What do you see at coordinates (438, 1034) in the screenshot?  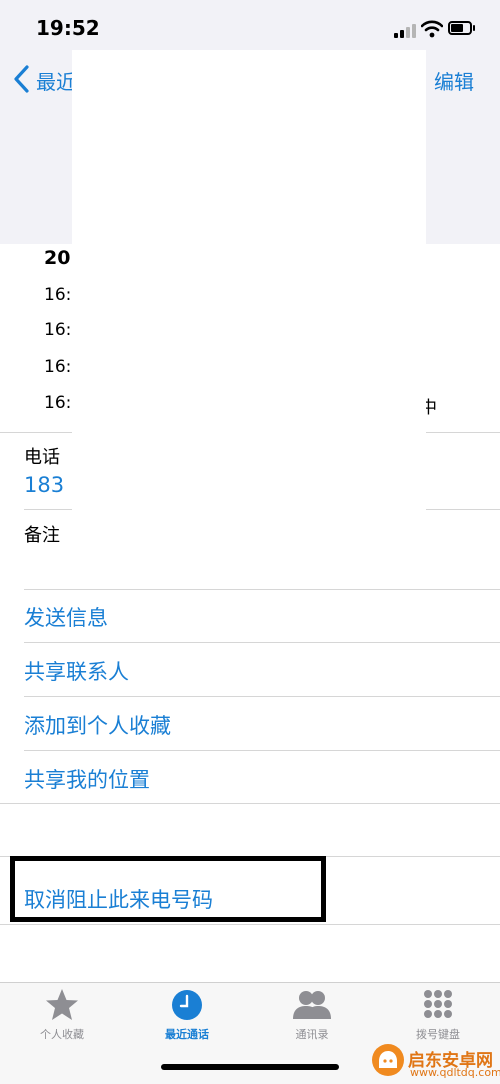 I see `tab-label: 拨号键盘` at bounding box center [438, 1034].